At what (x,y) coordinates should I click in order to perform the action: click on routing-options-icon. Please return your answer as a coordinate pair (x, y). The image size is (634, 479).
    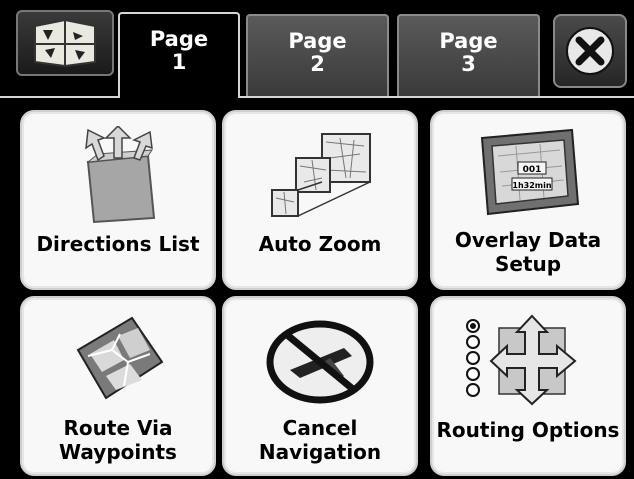
    Looking at the image, I should click on (521, 360).